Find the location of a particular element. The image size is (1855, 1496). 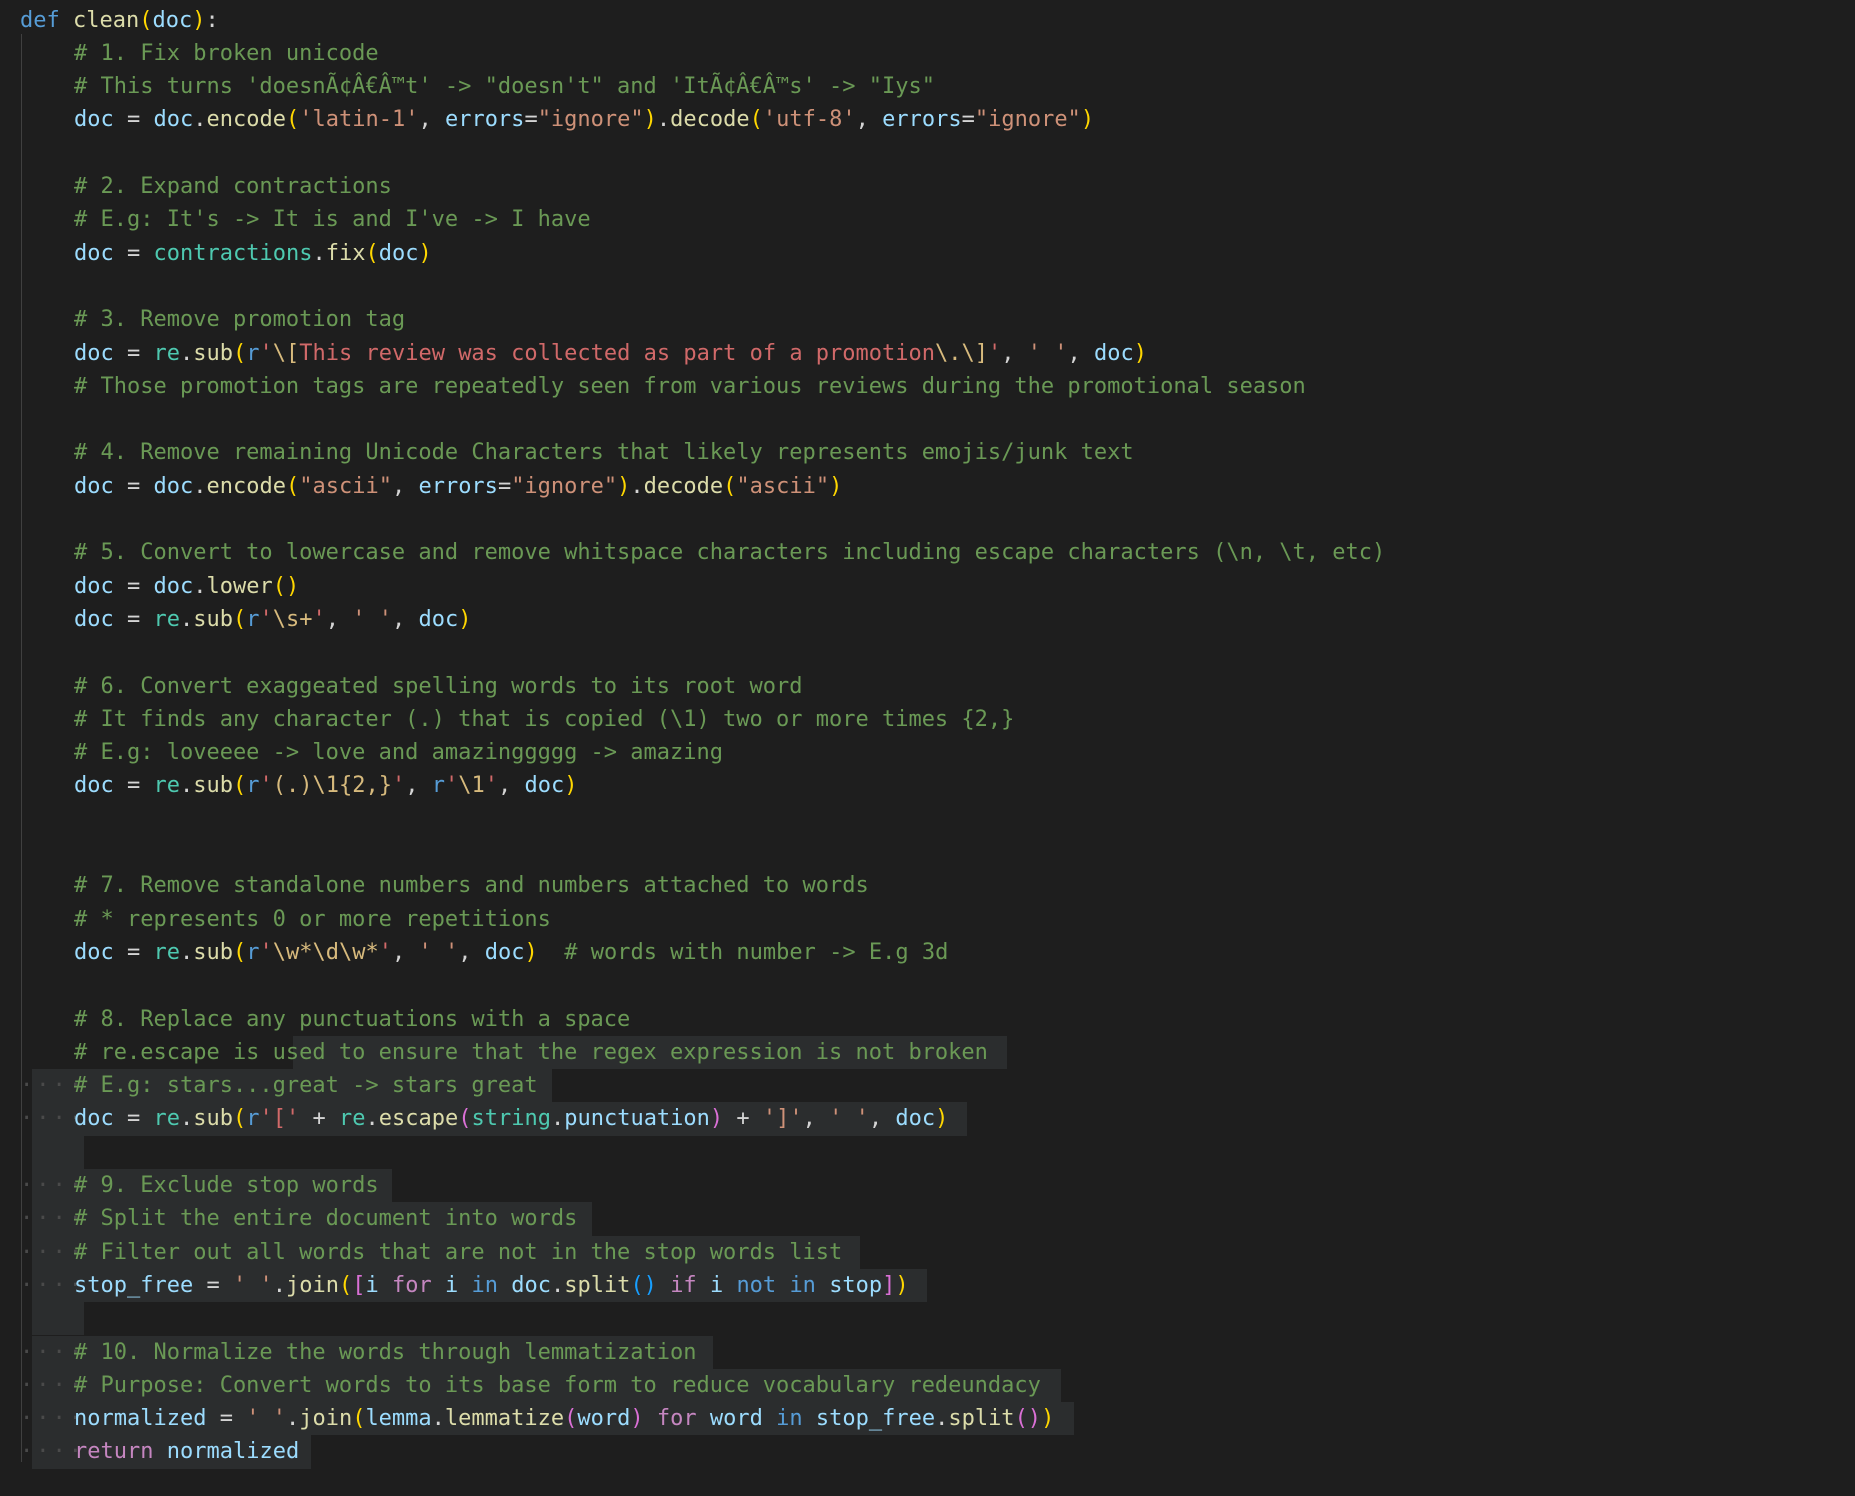

code-token: r is located at coordinates (253, 619).